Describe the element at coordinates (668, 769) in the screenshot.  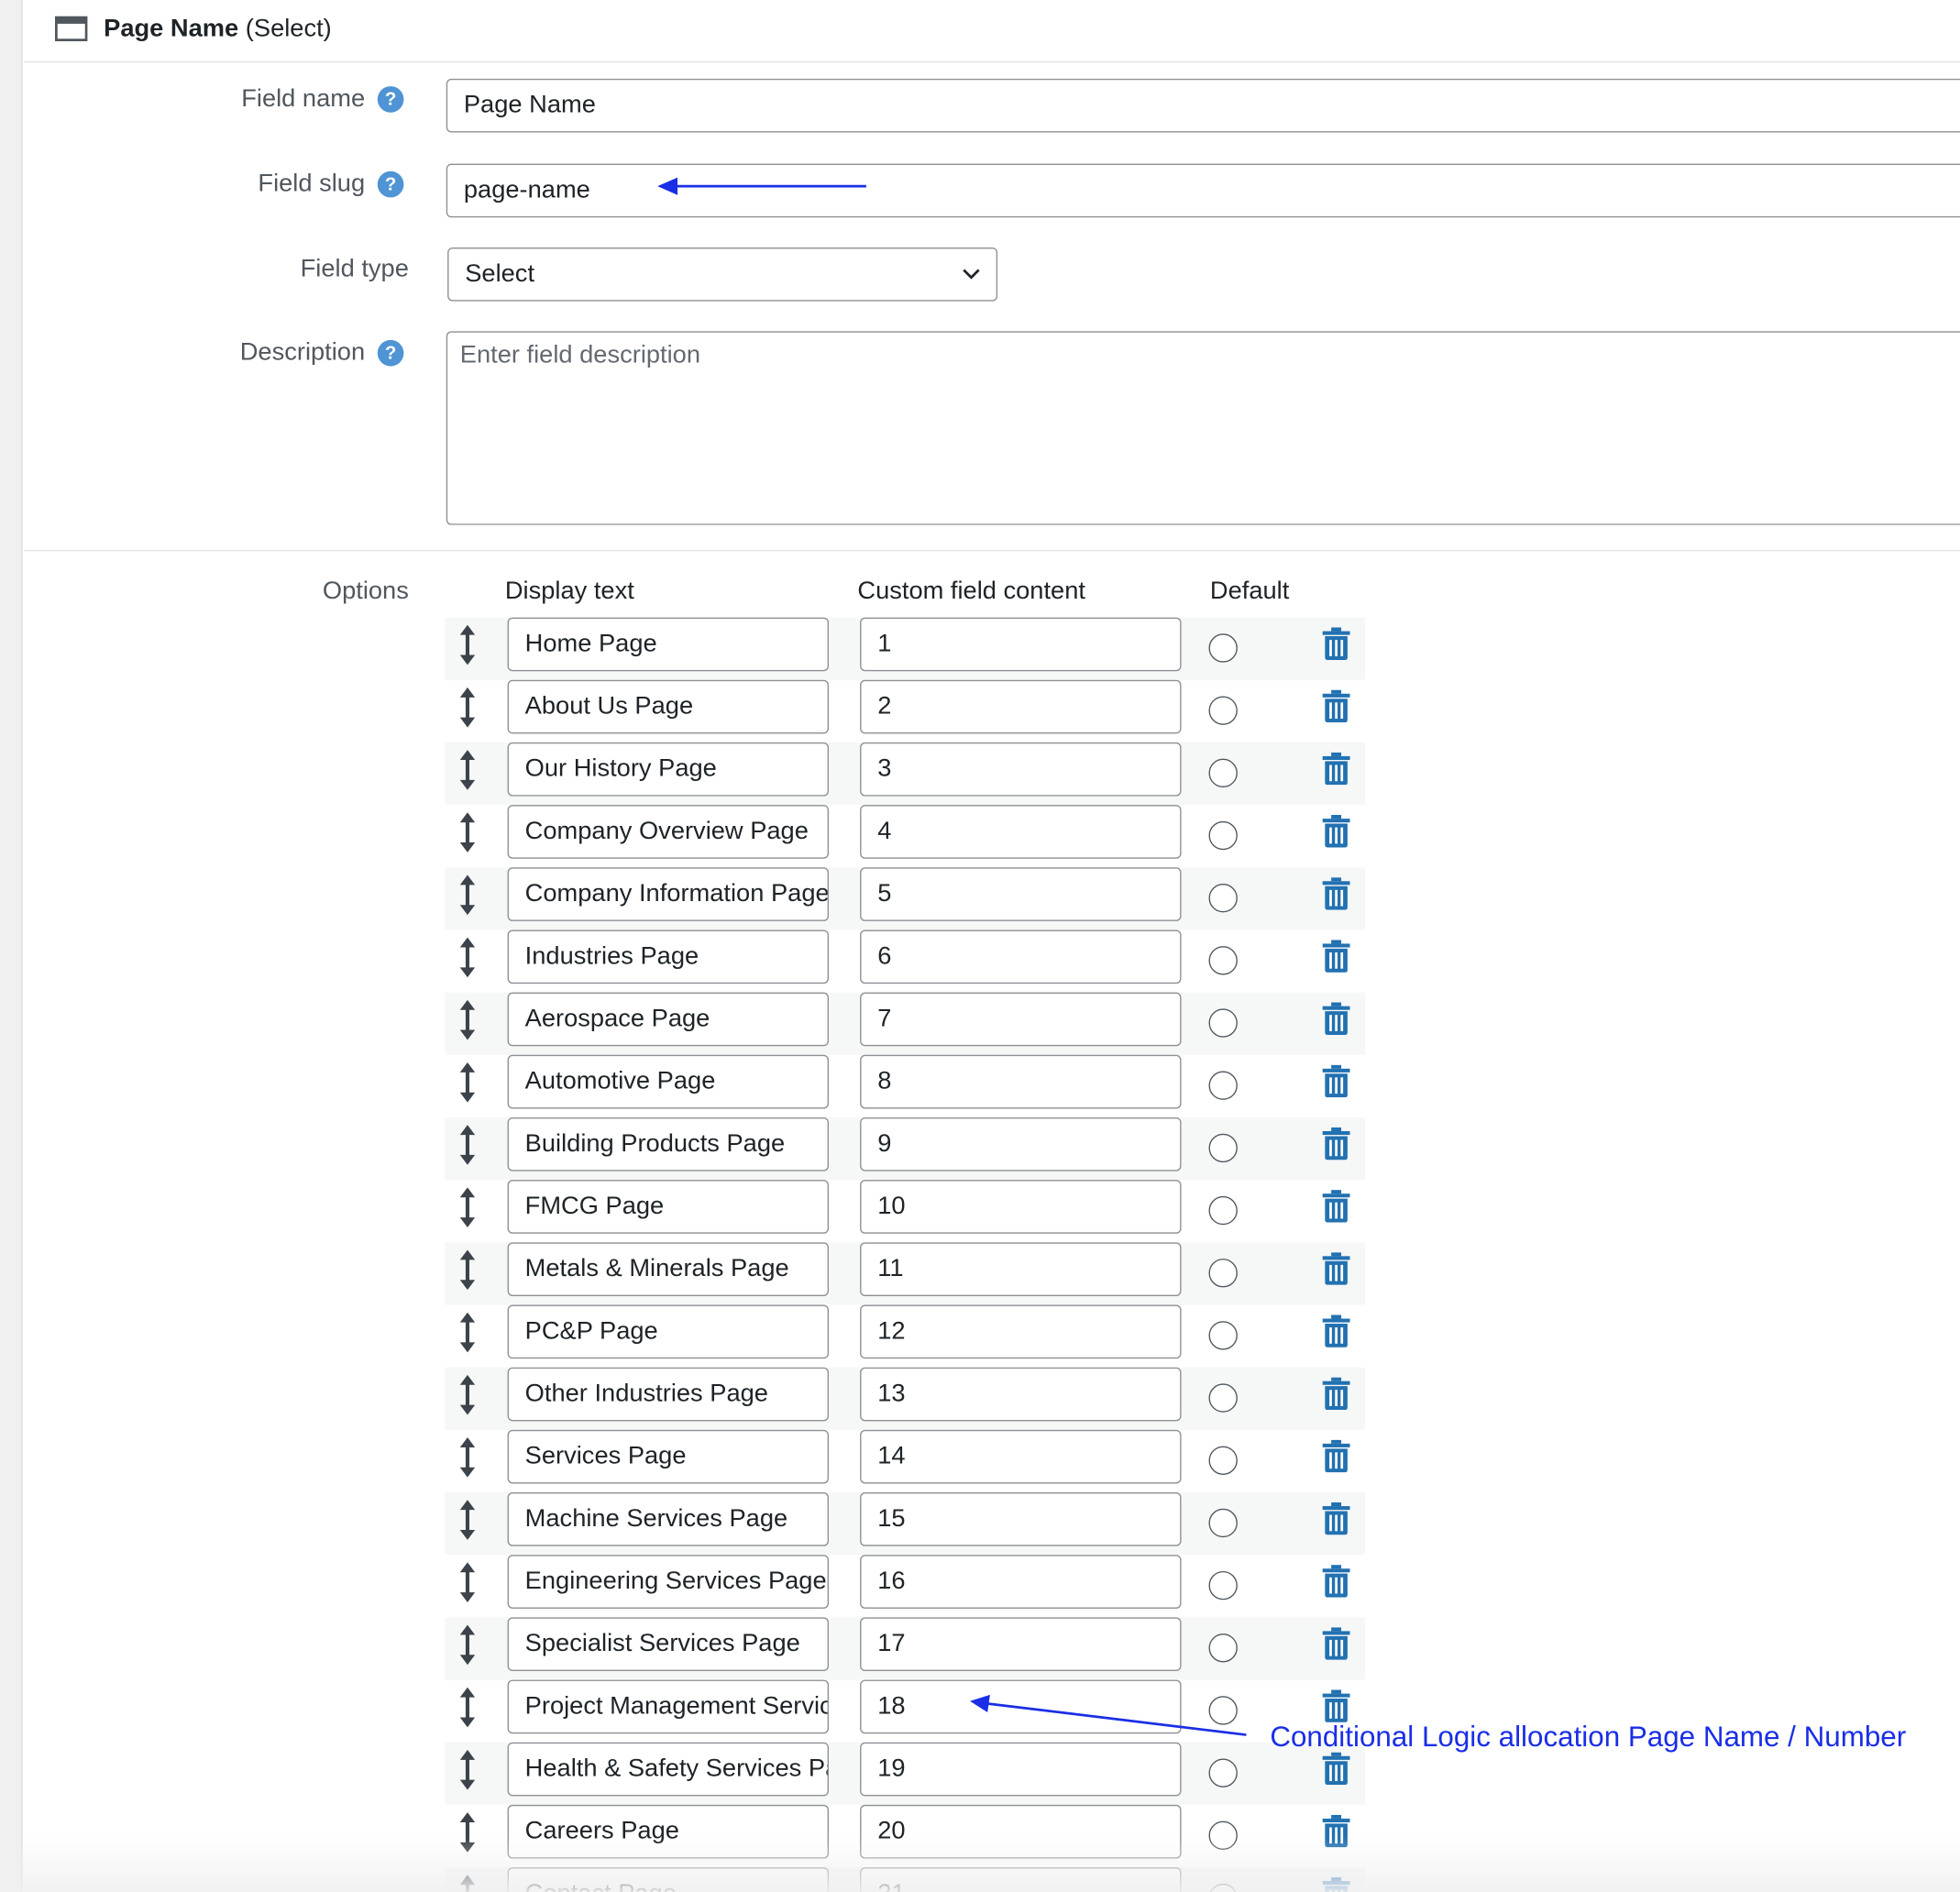
I see `option-display-input: Our History Page` at that location.